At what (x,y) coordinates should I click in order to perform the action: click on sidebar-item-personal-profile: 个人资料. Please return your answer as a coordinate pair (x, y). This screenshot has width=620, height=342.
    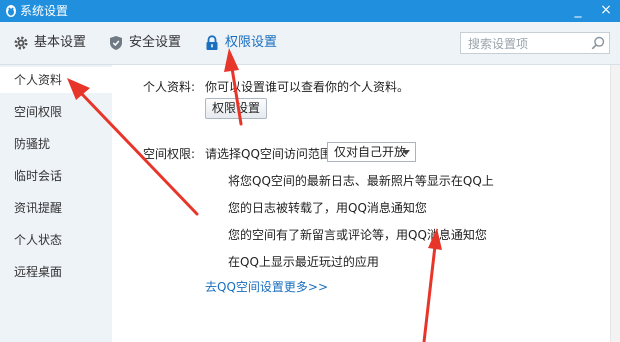
    Looking at the image, I should click on (56, 80).